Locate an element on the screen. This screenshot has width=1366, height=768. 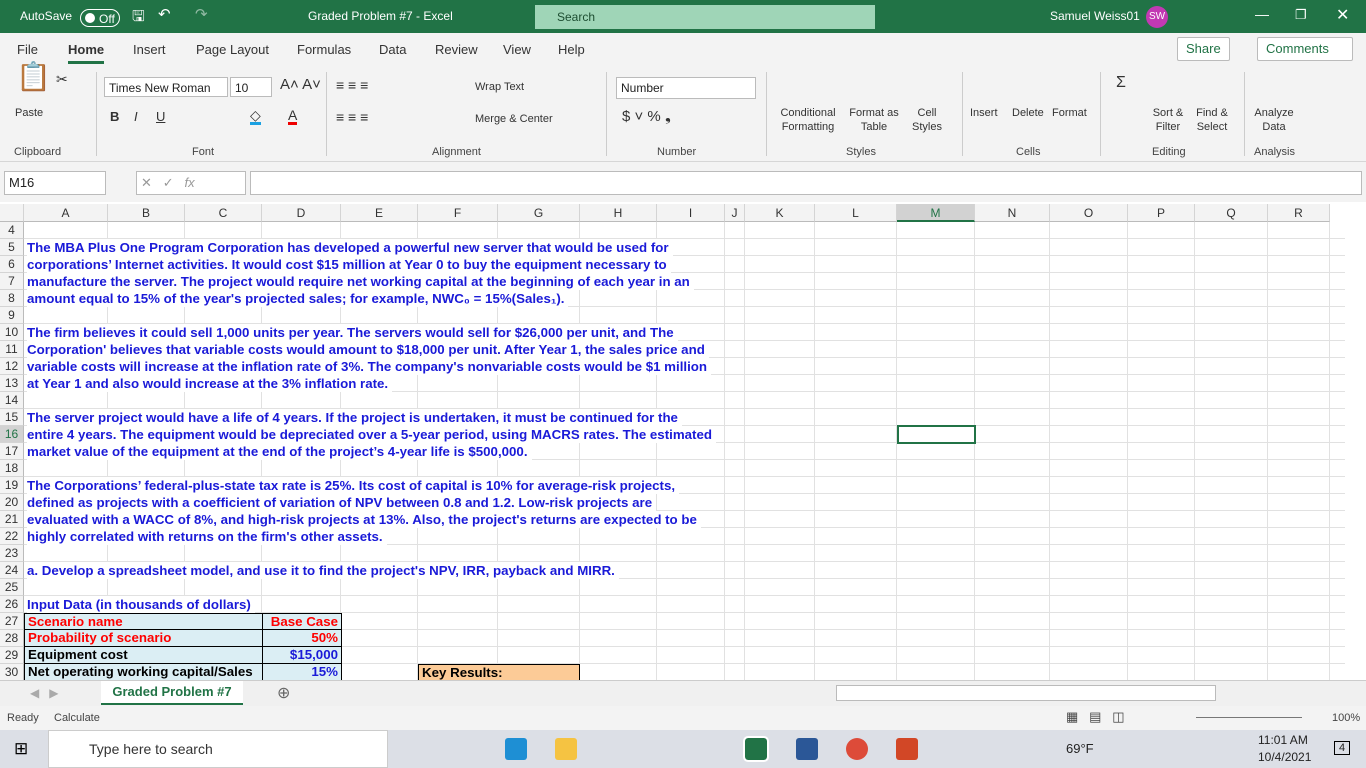
row-header-30: 30 is located at coordinates (12, 672).